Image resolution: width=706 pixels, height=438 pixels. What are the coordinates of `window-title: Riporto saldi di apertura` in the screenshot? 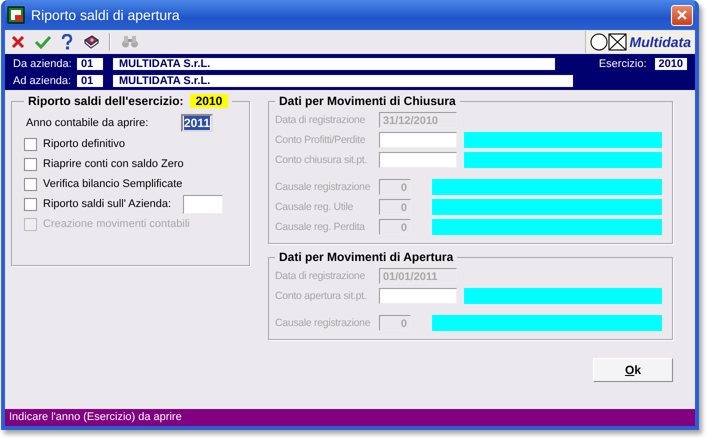 It's located at (106, 15).